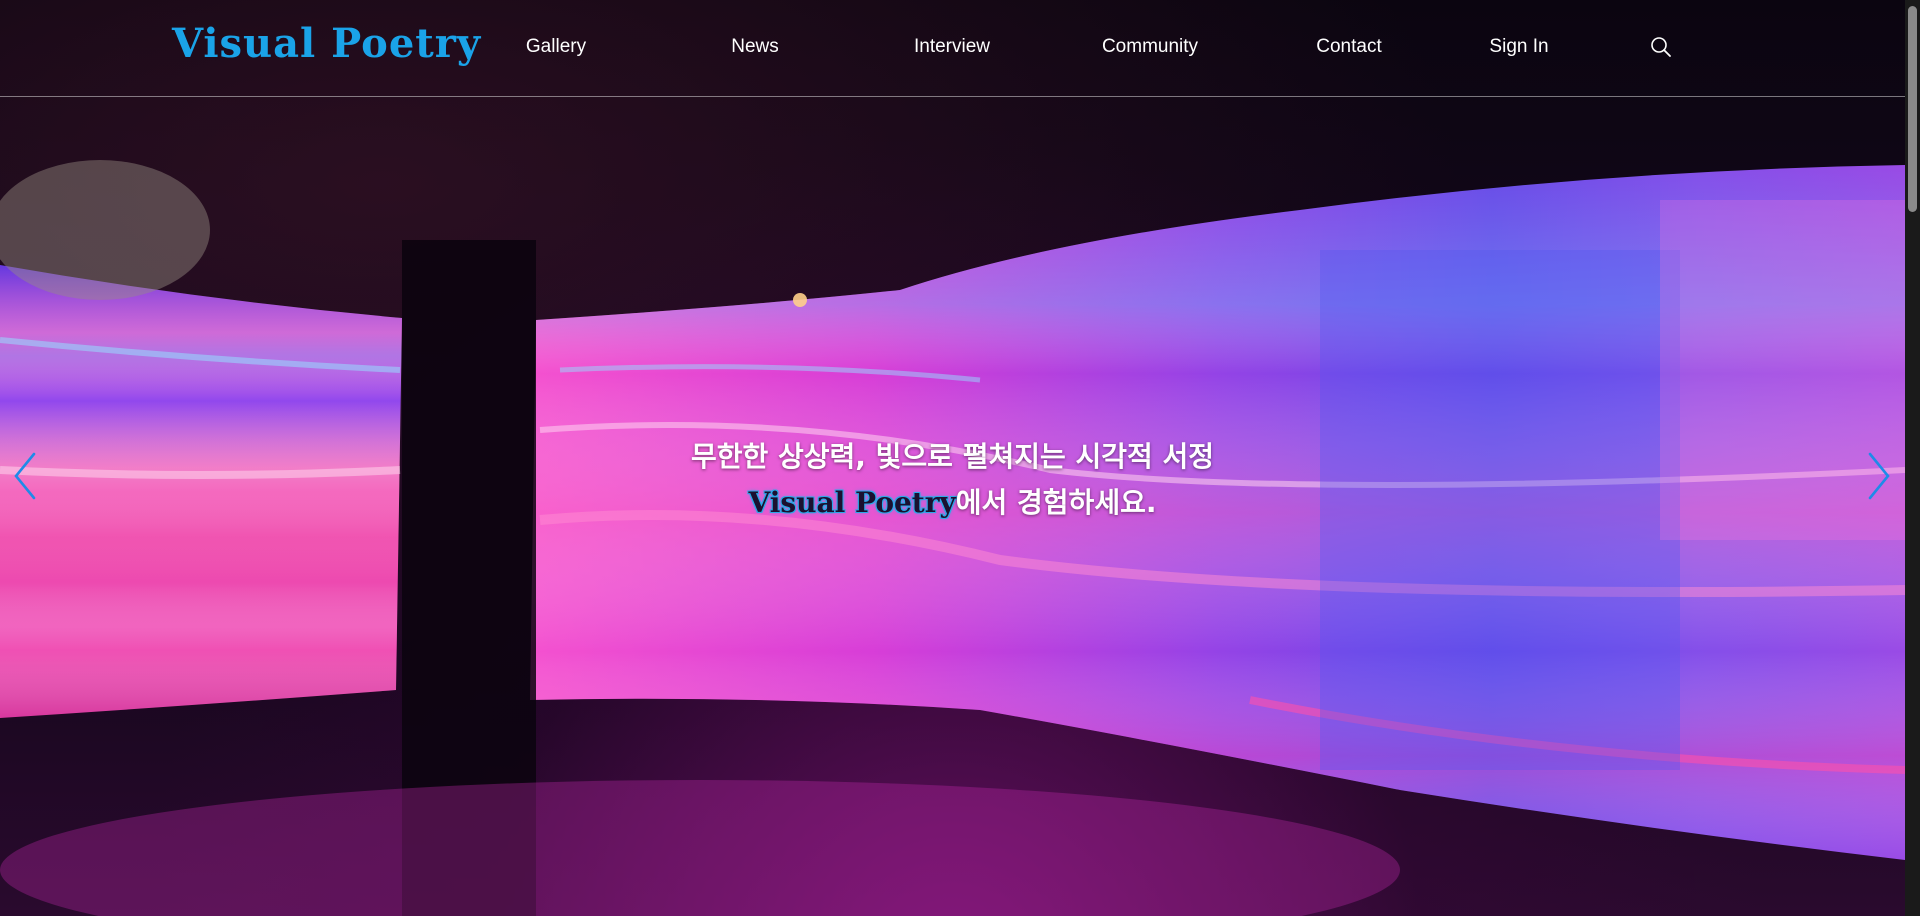 The width and height of the screenshot is (1920, 916). Describe the element at coordinates (1912, 458) in the screenshot. I see `page-scrollbar` at that location.